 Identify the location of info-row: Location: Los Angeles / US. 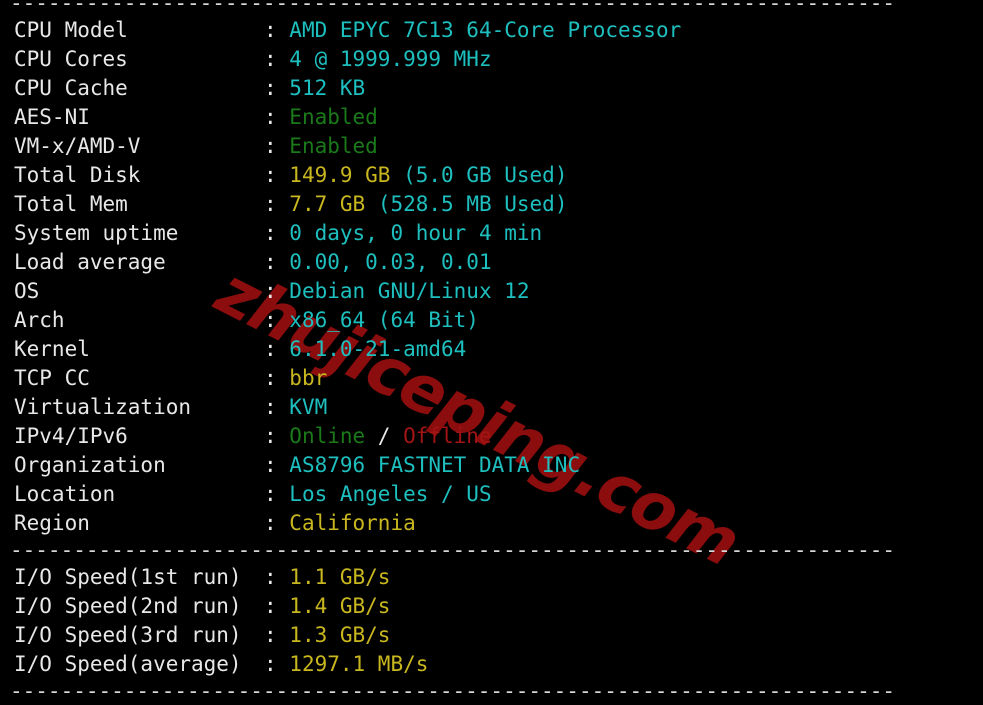
(491, 494).